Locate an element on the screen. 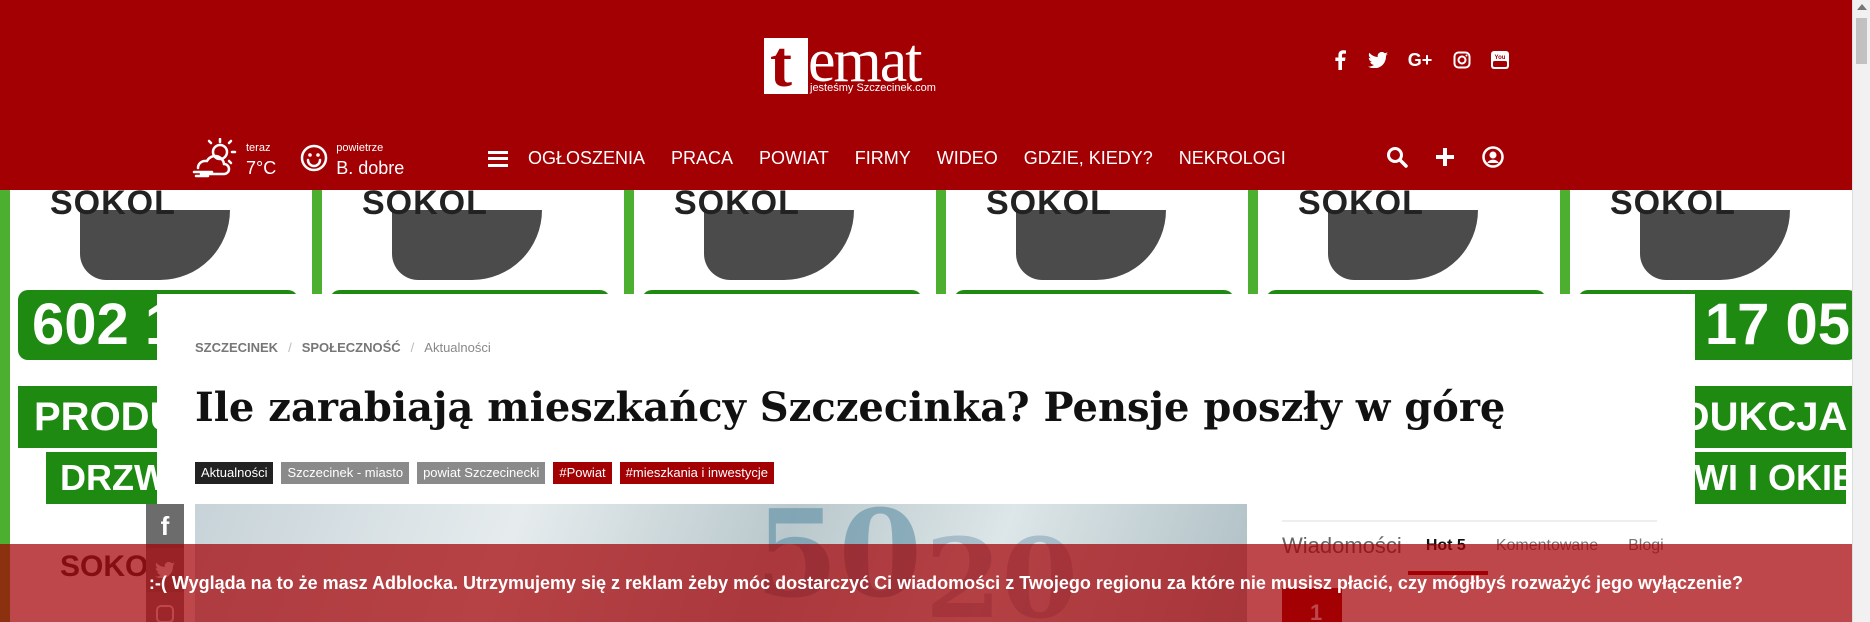  plus-icon is located at coordinates (1445, 157).